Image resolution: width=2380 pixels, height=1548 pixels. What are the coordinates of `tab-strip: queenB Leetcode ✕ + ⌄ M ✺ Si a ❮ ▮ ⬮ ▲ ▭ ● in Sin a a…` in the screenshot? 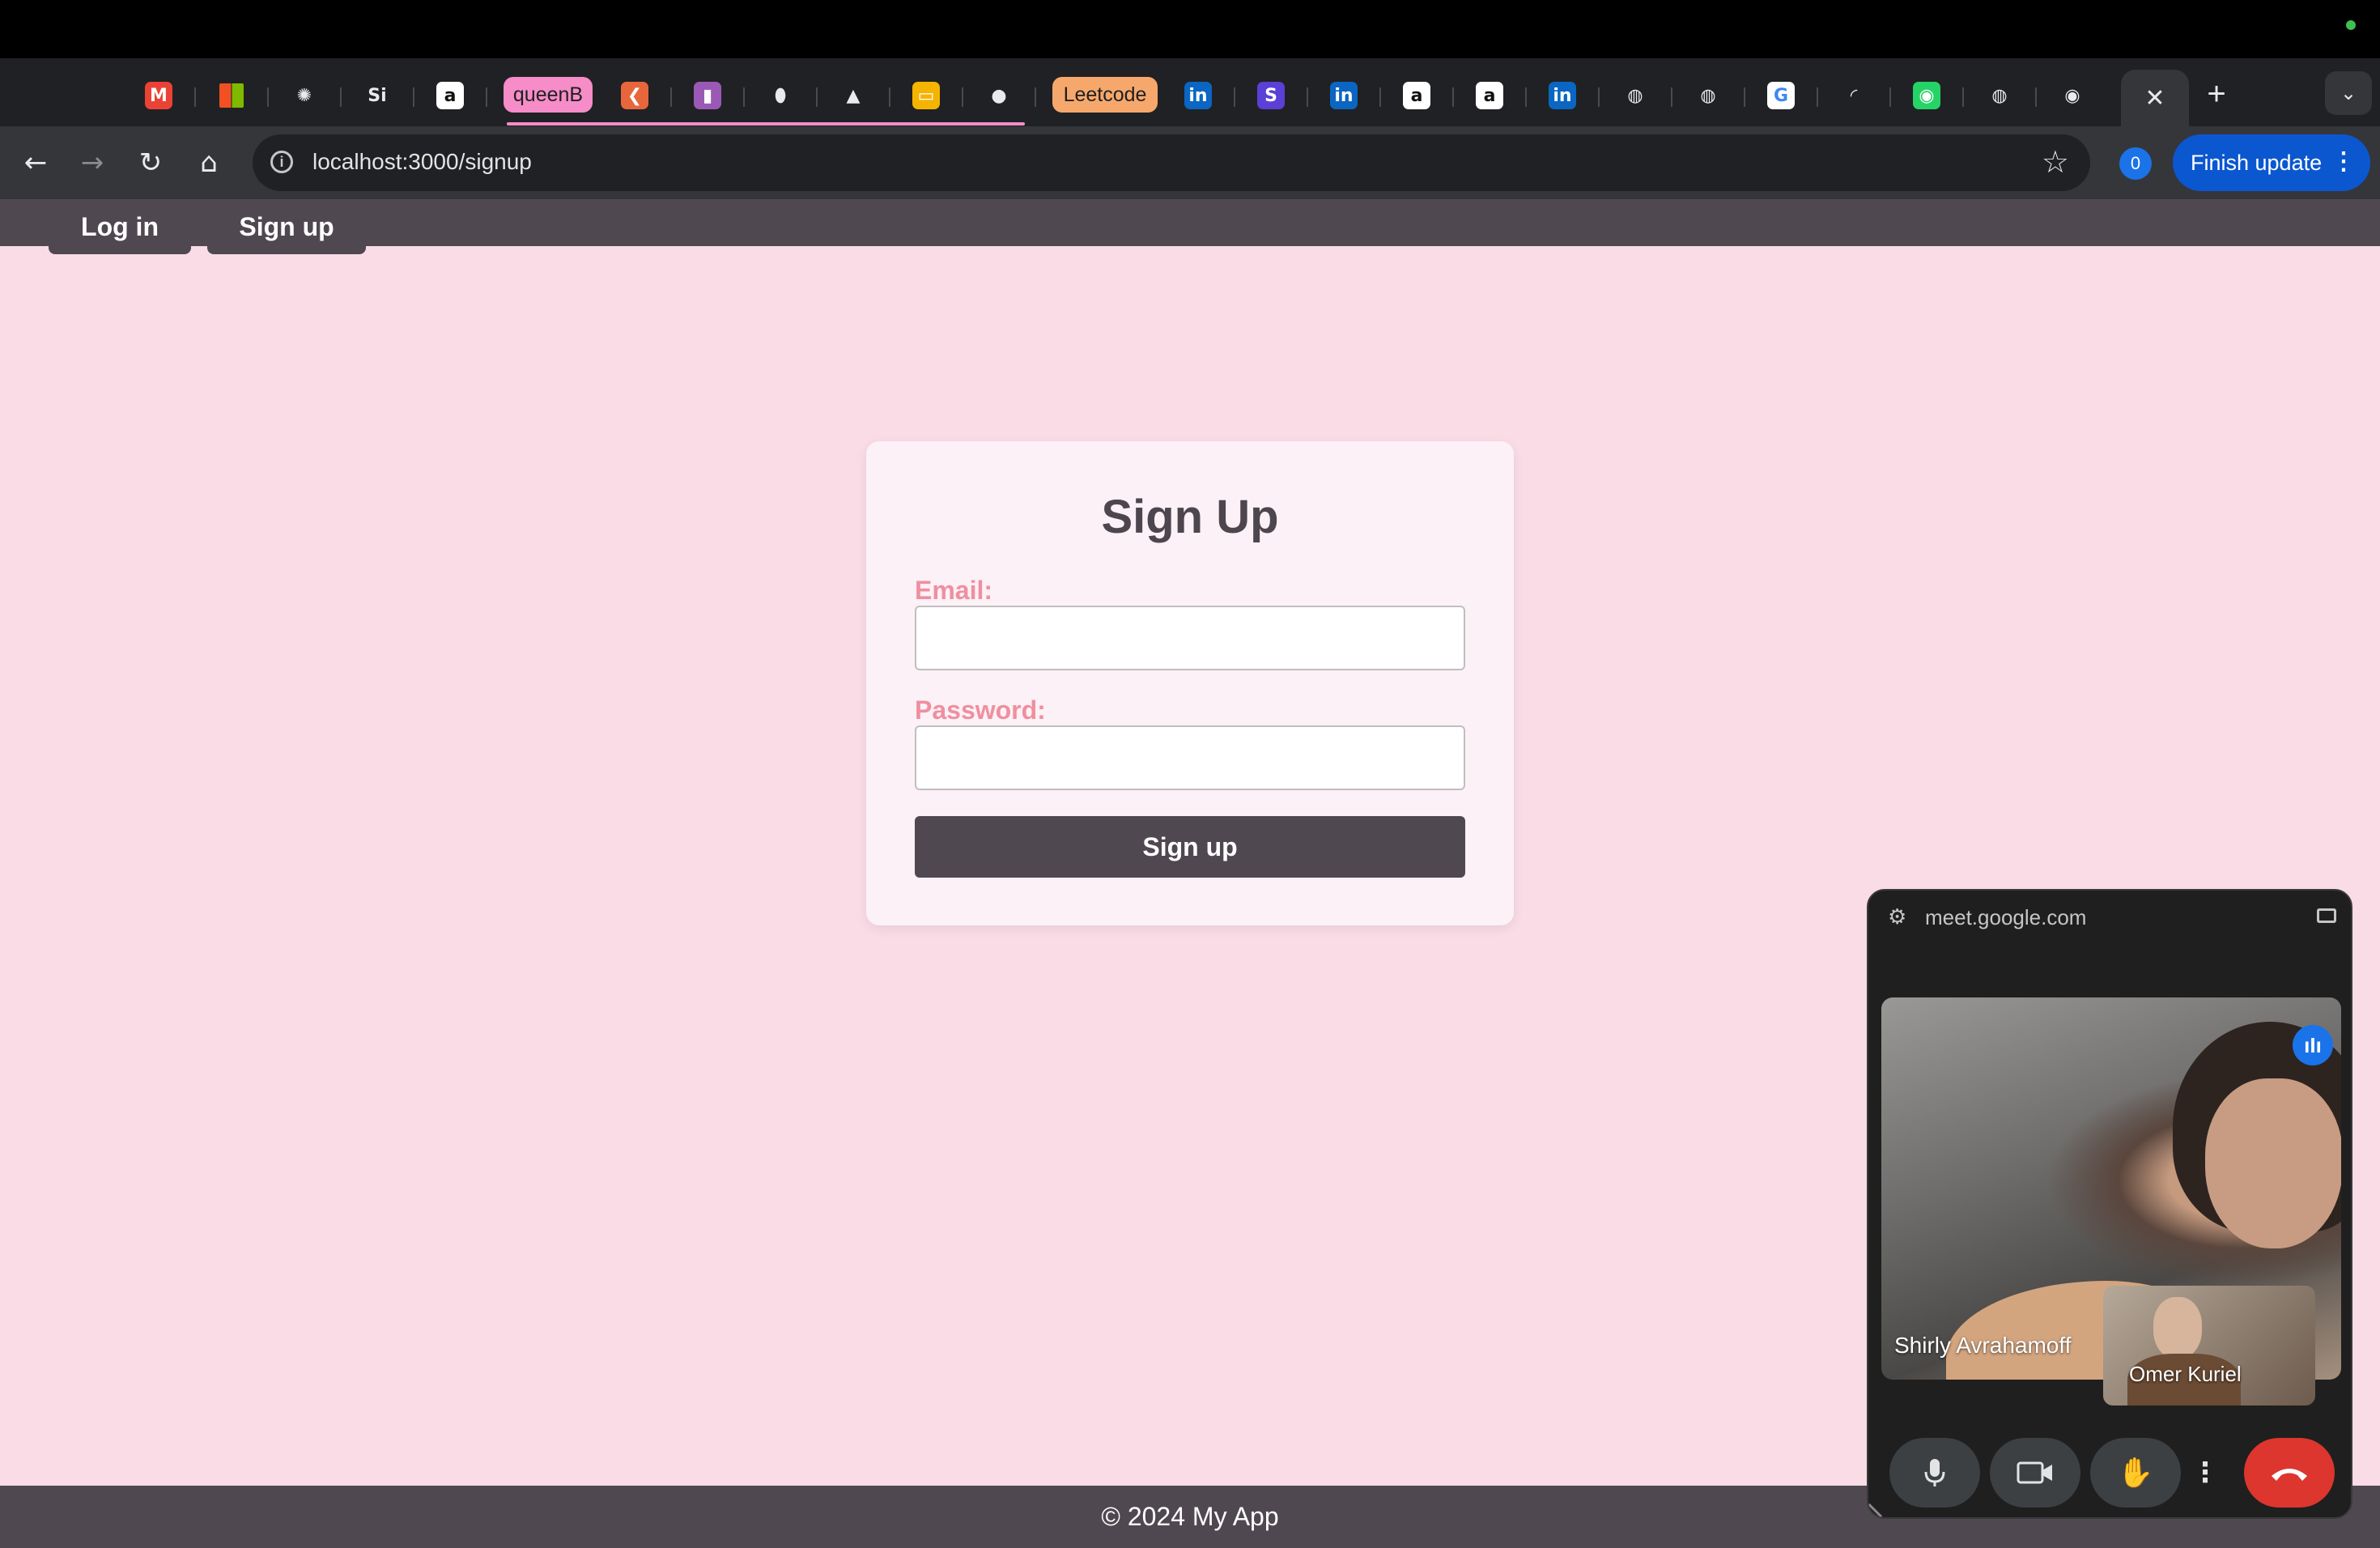 It's located at (1190, 92).